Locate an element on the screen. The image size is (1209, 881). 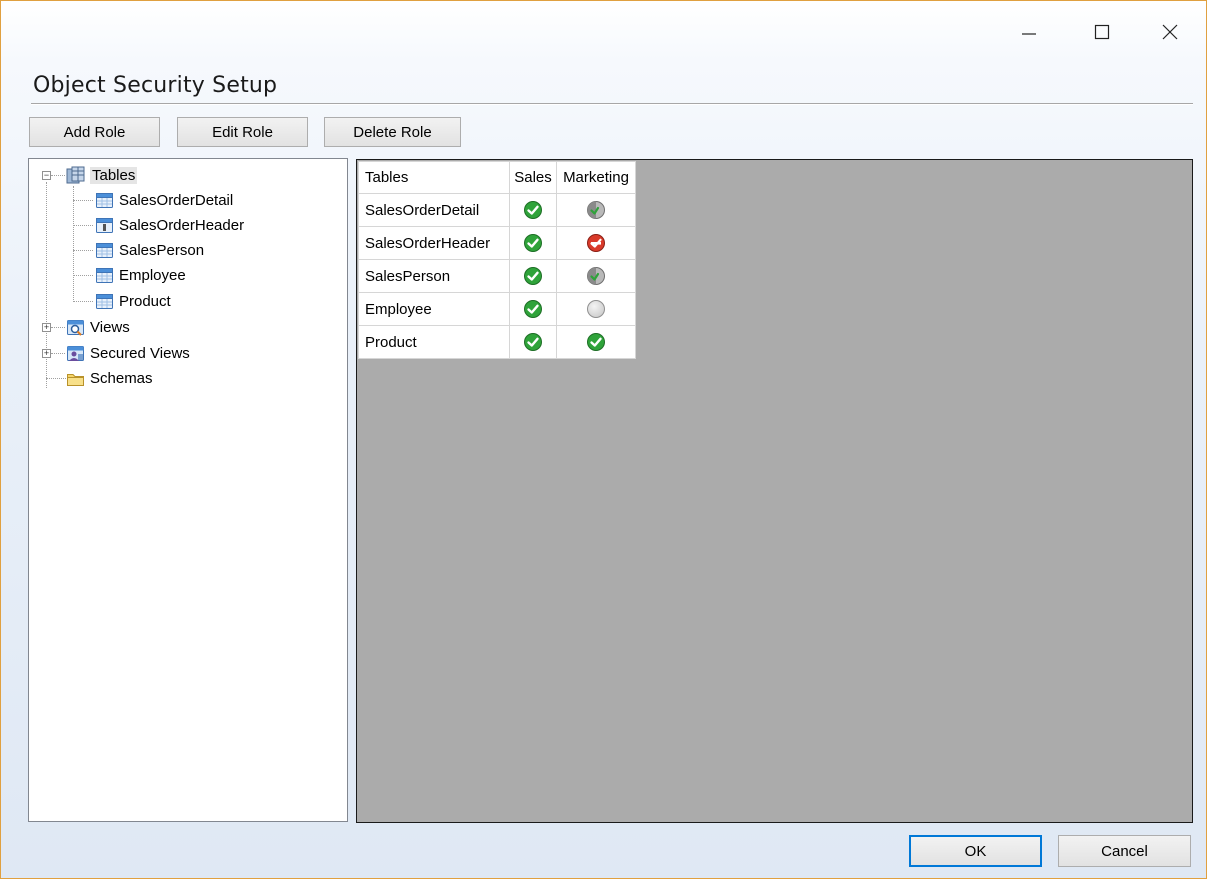
table-row: Product is located at coordinates (497, 342).